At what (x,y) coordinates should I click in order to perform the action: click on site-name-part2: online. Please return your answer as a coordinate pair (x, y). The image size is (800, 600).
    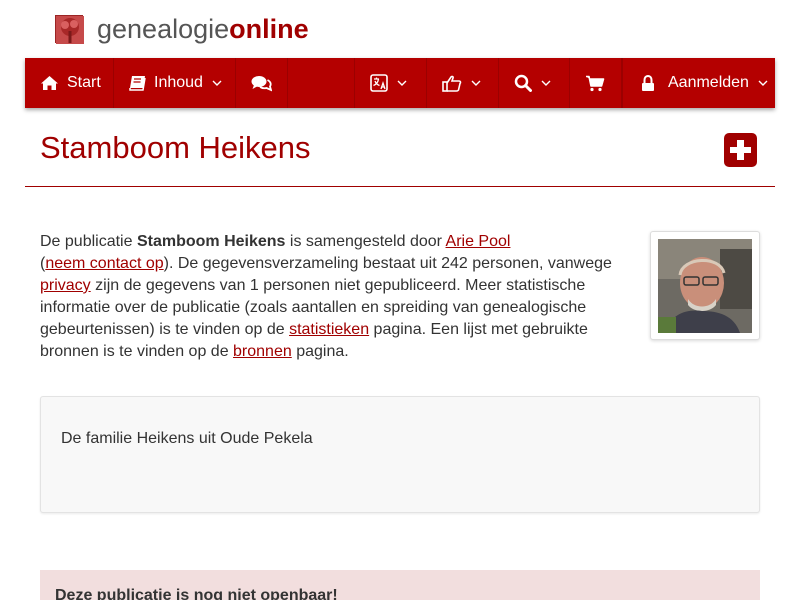
    Looking at the image, I should click on (269, 29).